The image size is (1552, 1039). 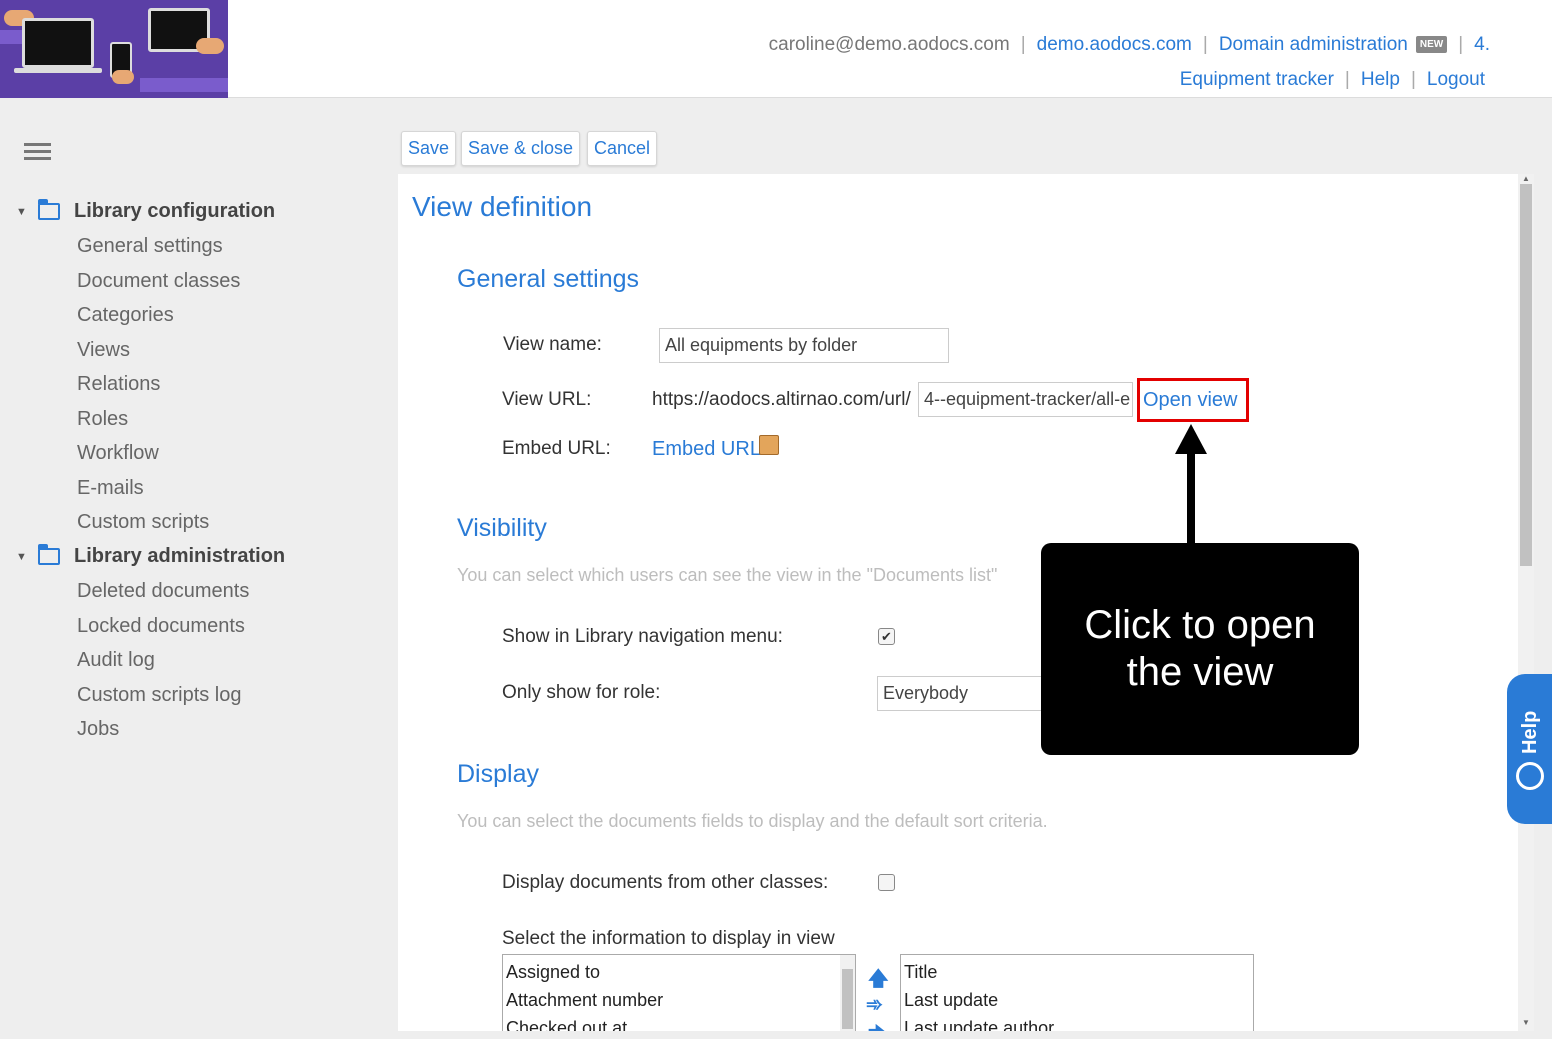 What do you see at coordinates (706, 449) in the screenshot?
I see `embed-url-link: Embed URL` at bounding box center [706, 449].